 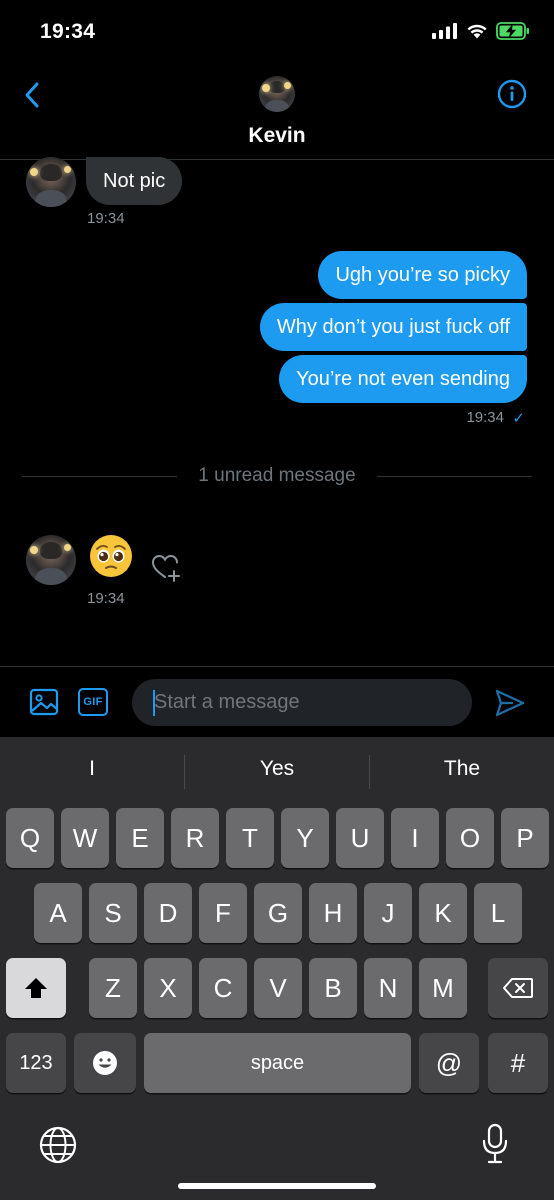 I want to click on conversation-header: Kevin, so click(x=277, y=112).